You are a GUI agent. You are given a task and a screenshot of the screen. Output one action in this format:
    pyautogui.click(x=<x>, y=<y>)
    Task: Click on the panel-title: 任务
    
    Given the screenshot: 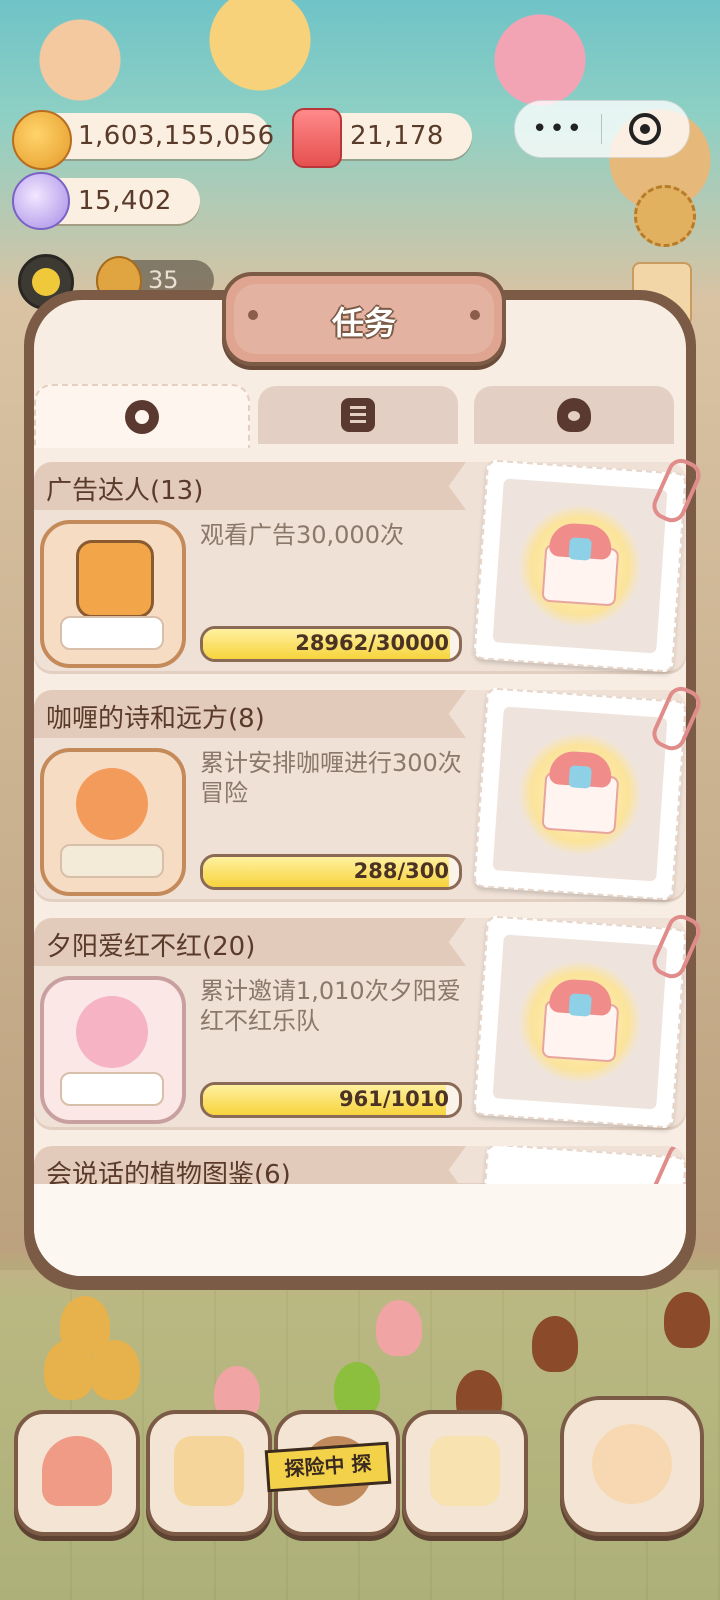 What is the action you would take?
    pyautogui.click(x=363, y=323)
    